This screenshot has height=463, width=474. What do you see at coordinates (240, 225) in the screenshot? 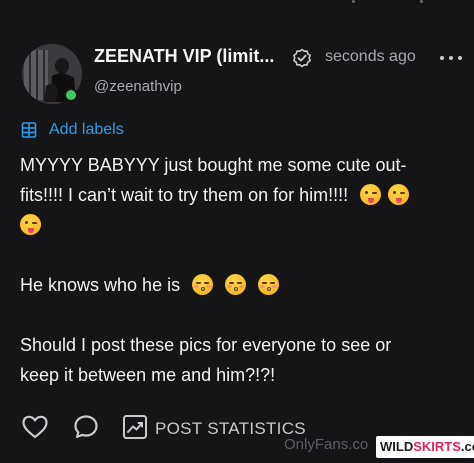
I see `emoji-line` at bounding box center [240, 225].